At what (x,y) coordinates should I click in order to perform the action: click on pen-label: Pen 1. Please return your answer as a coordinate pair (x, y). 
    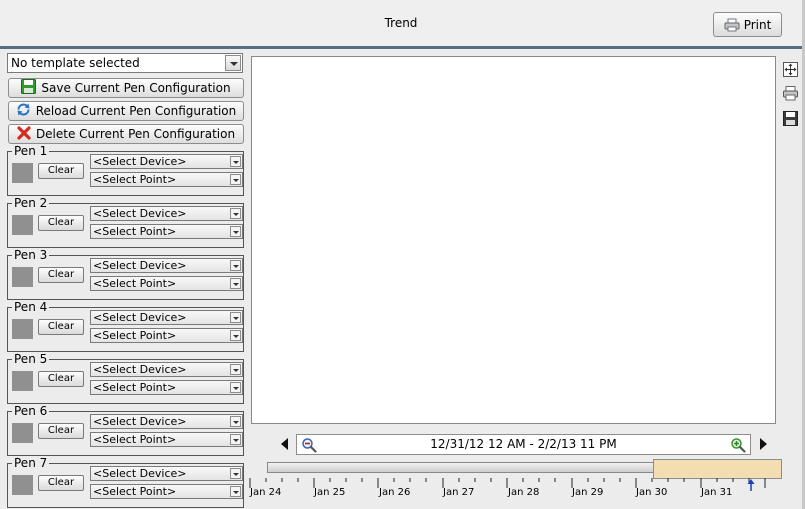
    Looking at the image, I should click on (31, 151).